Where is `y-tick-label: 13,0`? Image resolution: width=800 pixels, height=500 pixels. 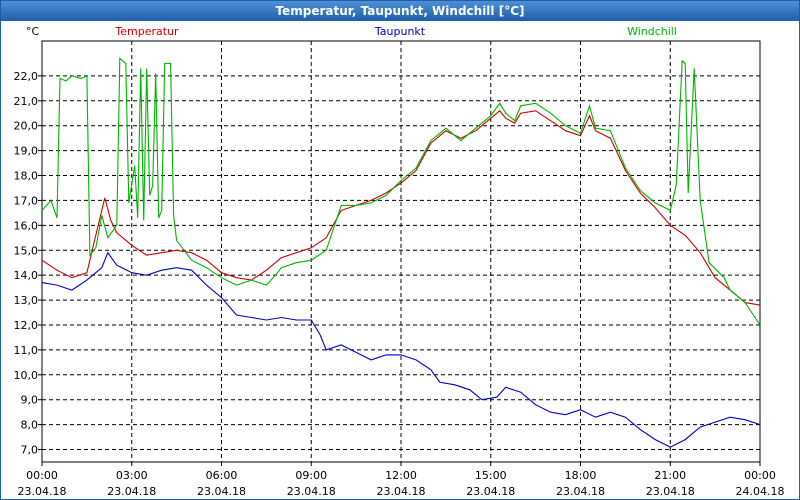
y-tick-label: 13,0 is located at coordinates (26, 300).